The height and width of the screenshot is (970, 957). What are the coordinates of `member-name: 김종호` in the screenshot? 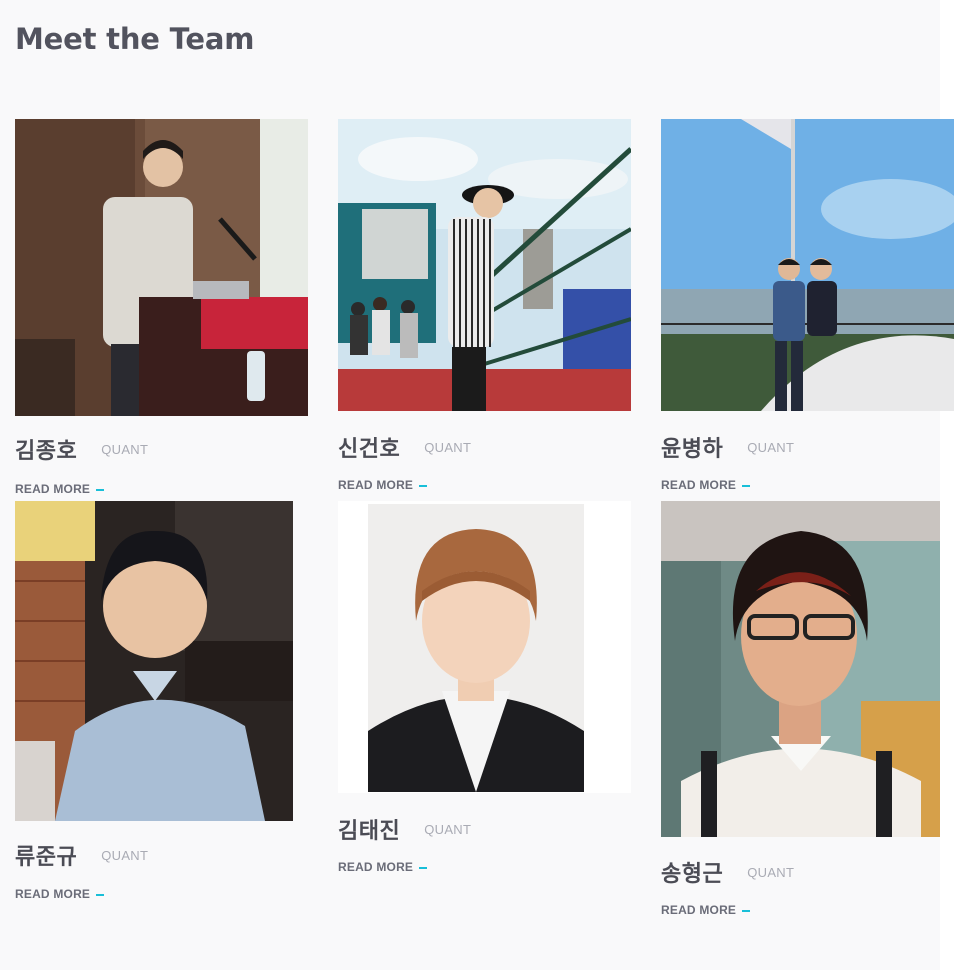 It's located at (46, 451).